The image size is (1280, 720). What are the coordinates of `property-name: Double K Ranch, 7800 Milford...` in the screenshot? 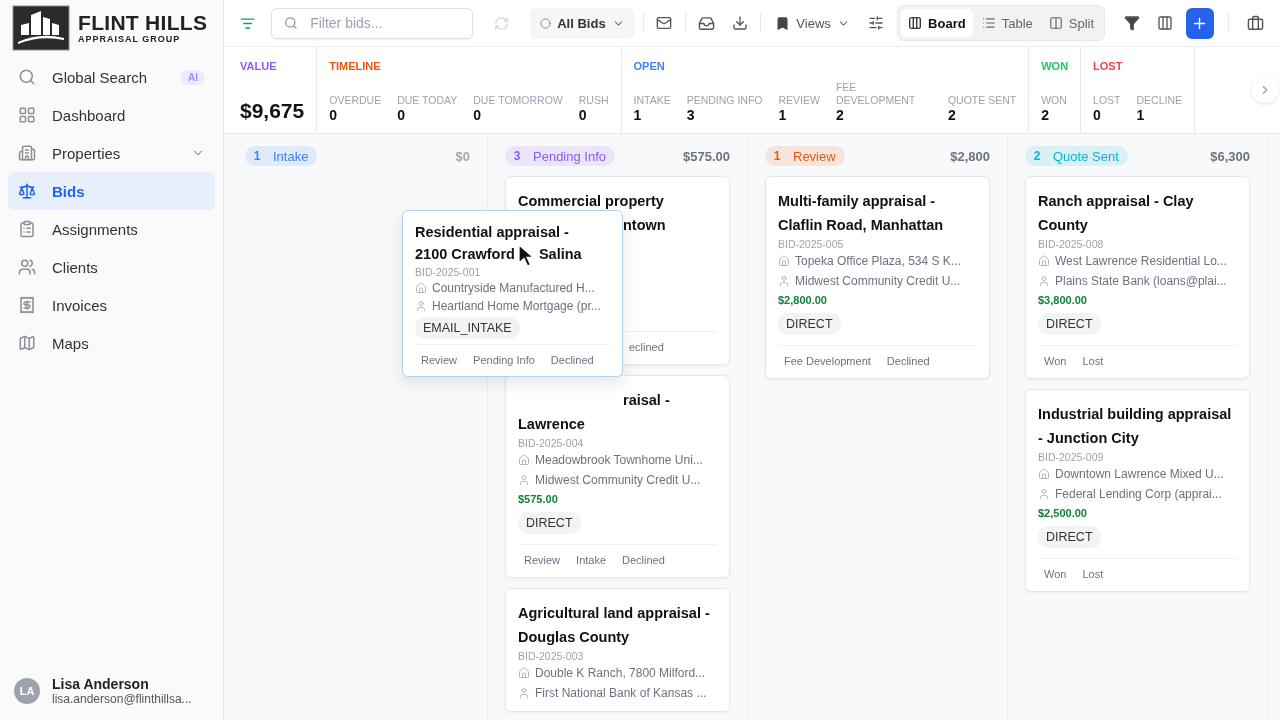 It's located at (620, 673).